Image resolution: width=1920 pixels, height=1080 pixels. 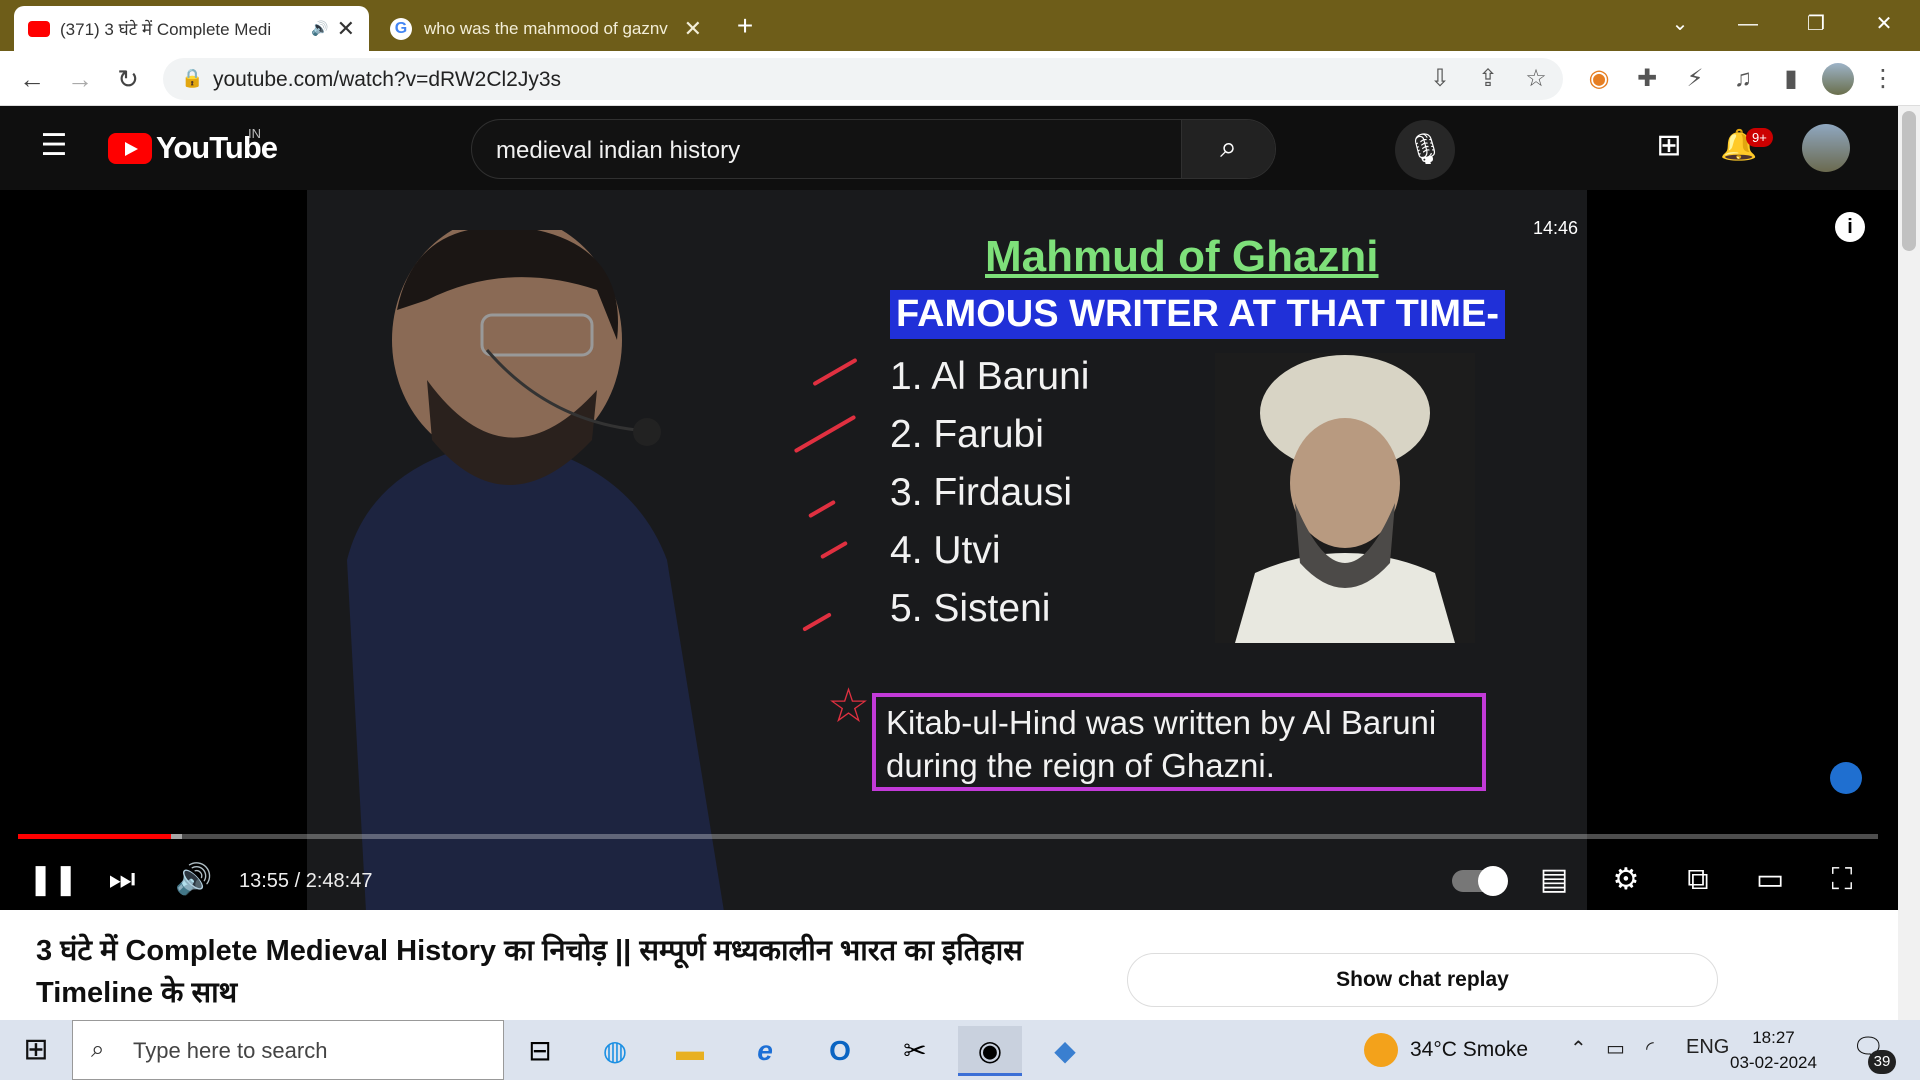 What do you see at coordinates (1422, 980) in the screenshot?
I see `show-chat-replay-button: Show chat replay` at bounding box center [1422, 980].